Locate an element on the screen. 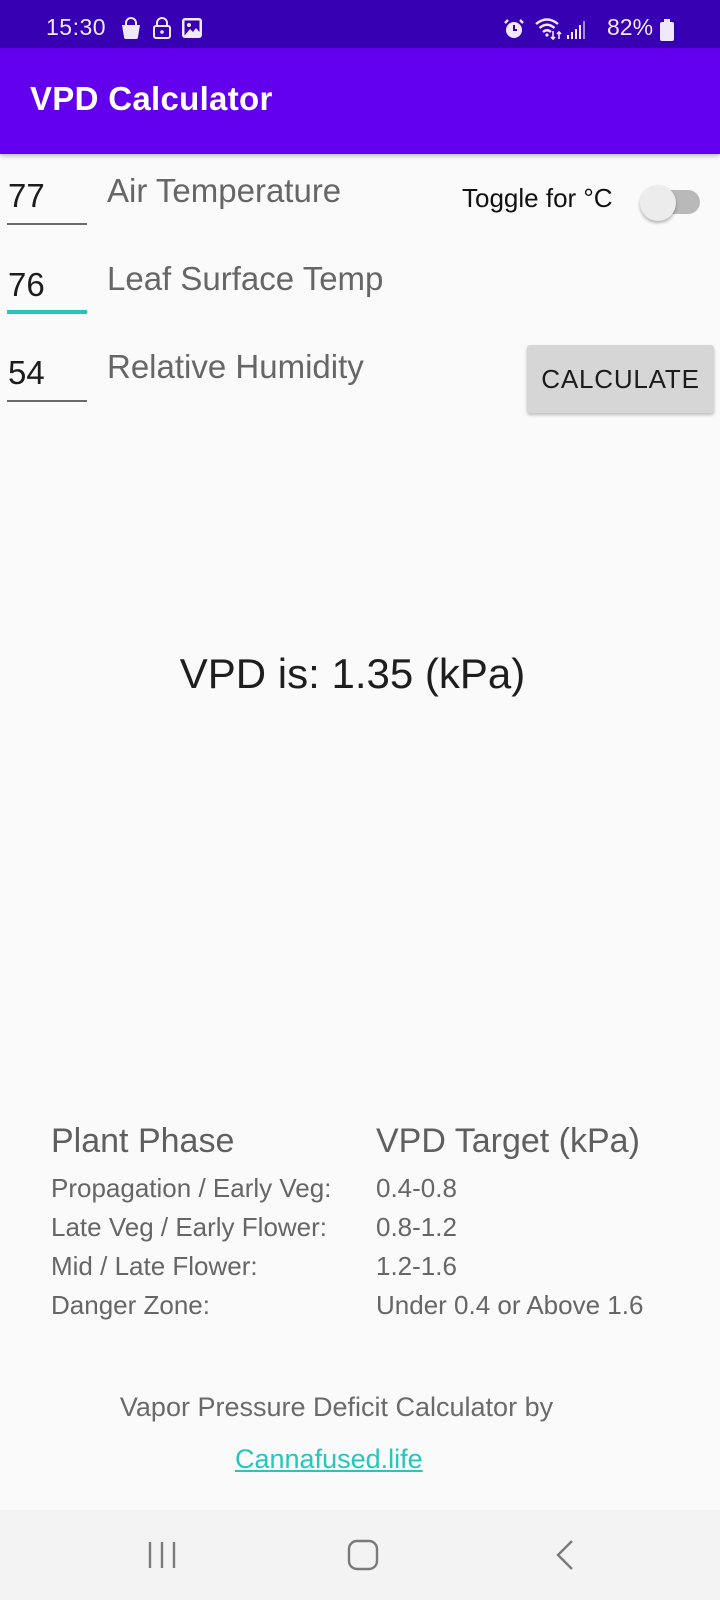  shopping-bag-icon is located at coordinates (131, 30).